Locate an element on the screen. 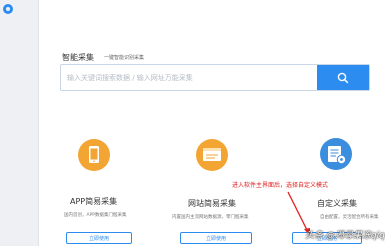 The height and width of the screenshot is (246, 385). search-icon is located at coordinates (343, 77).